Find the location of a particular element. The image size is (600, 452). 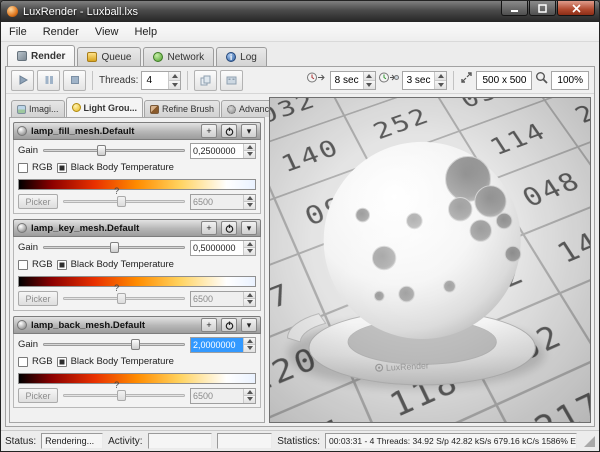

tab-render: Render is located at coordinates (41, 55).